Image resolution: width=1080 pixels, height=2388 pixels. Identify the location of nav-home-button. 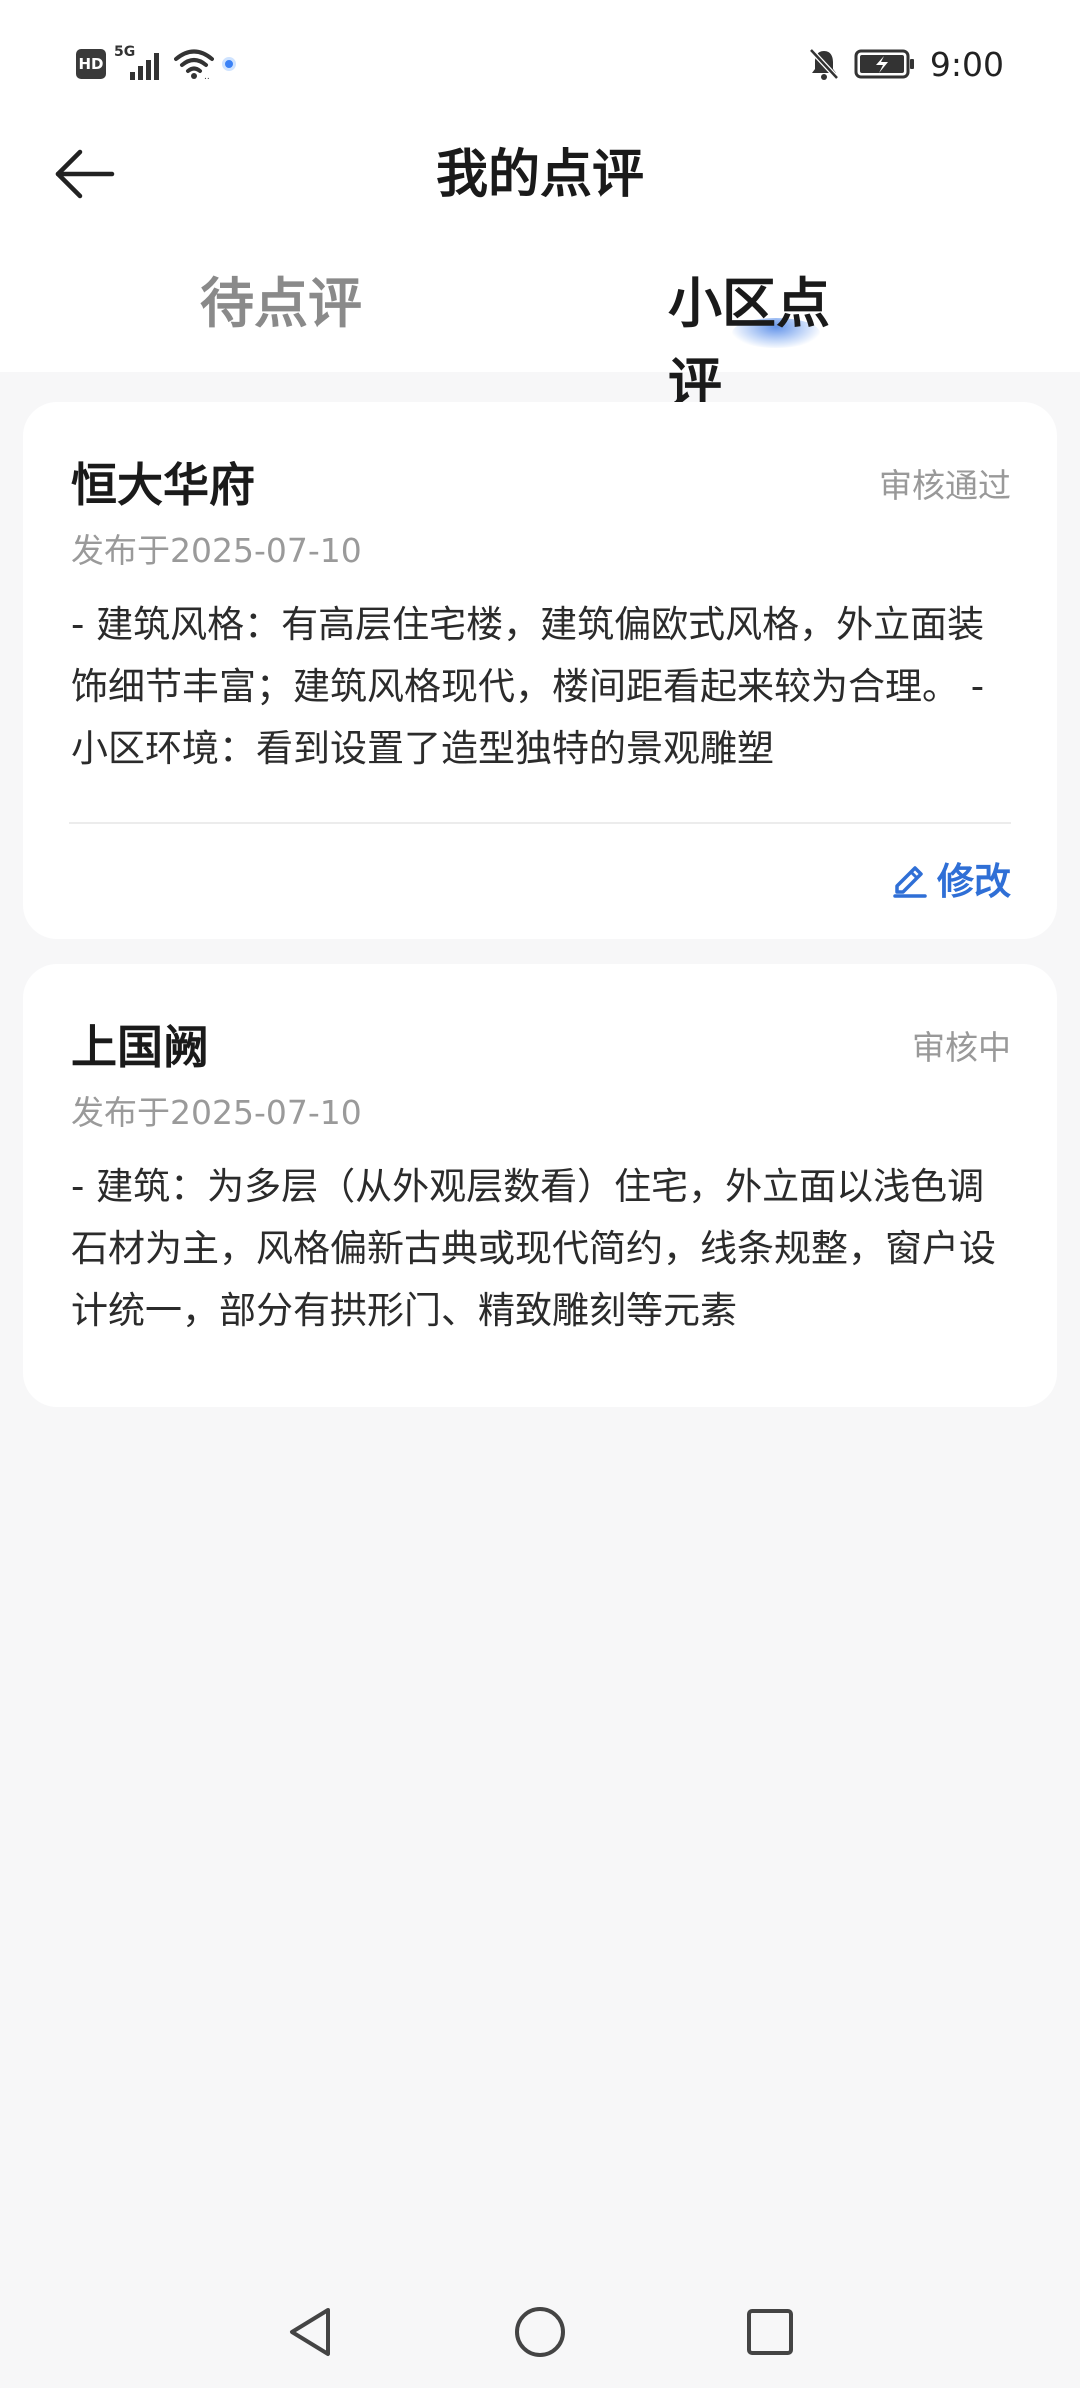
(540, 2332).